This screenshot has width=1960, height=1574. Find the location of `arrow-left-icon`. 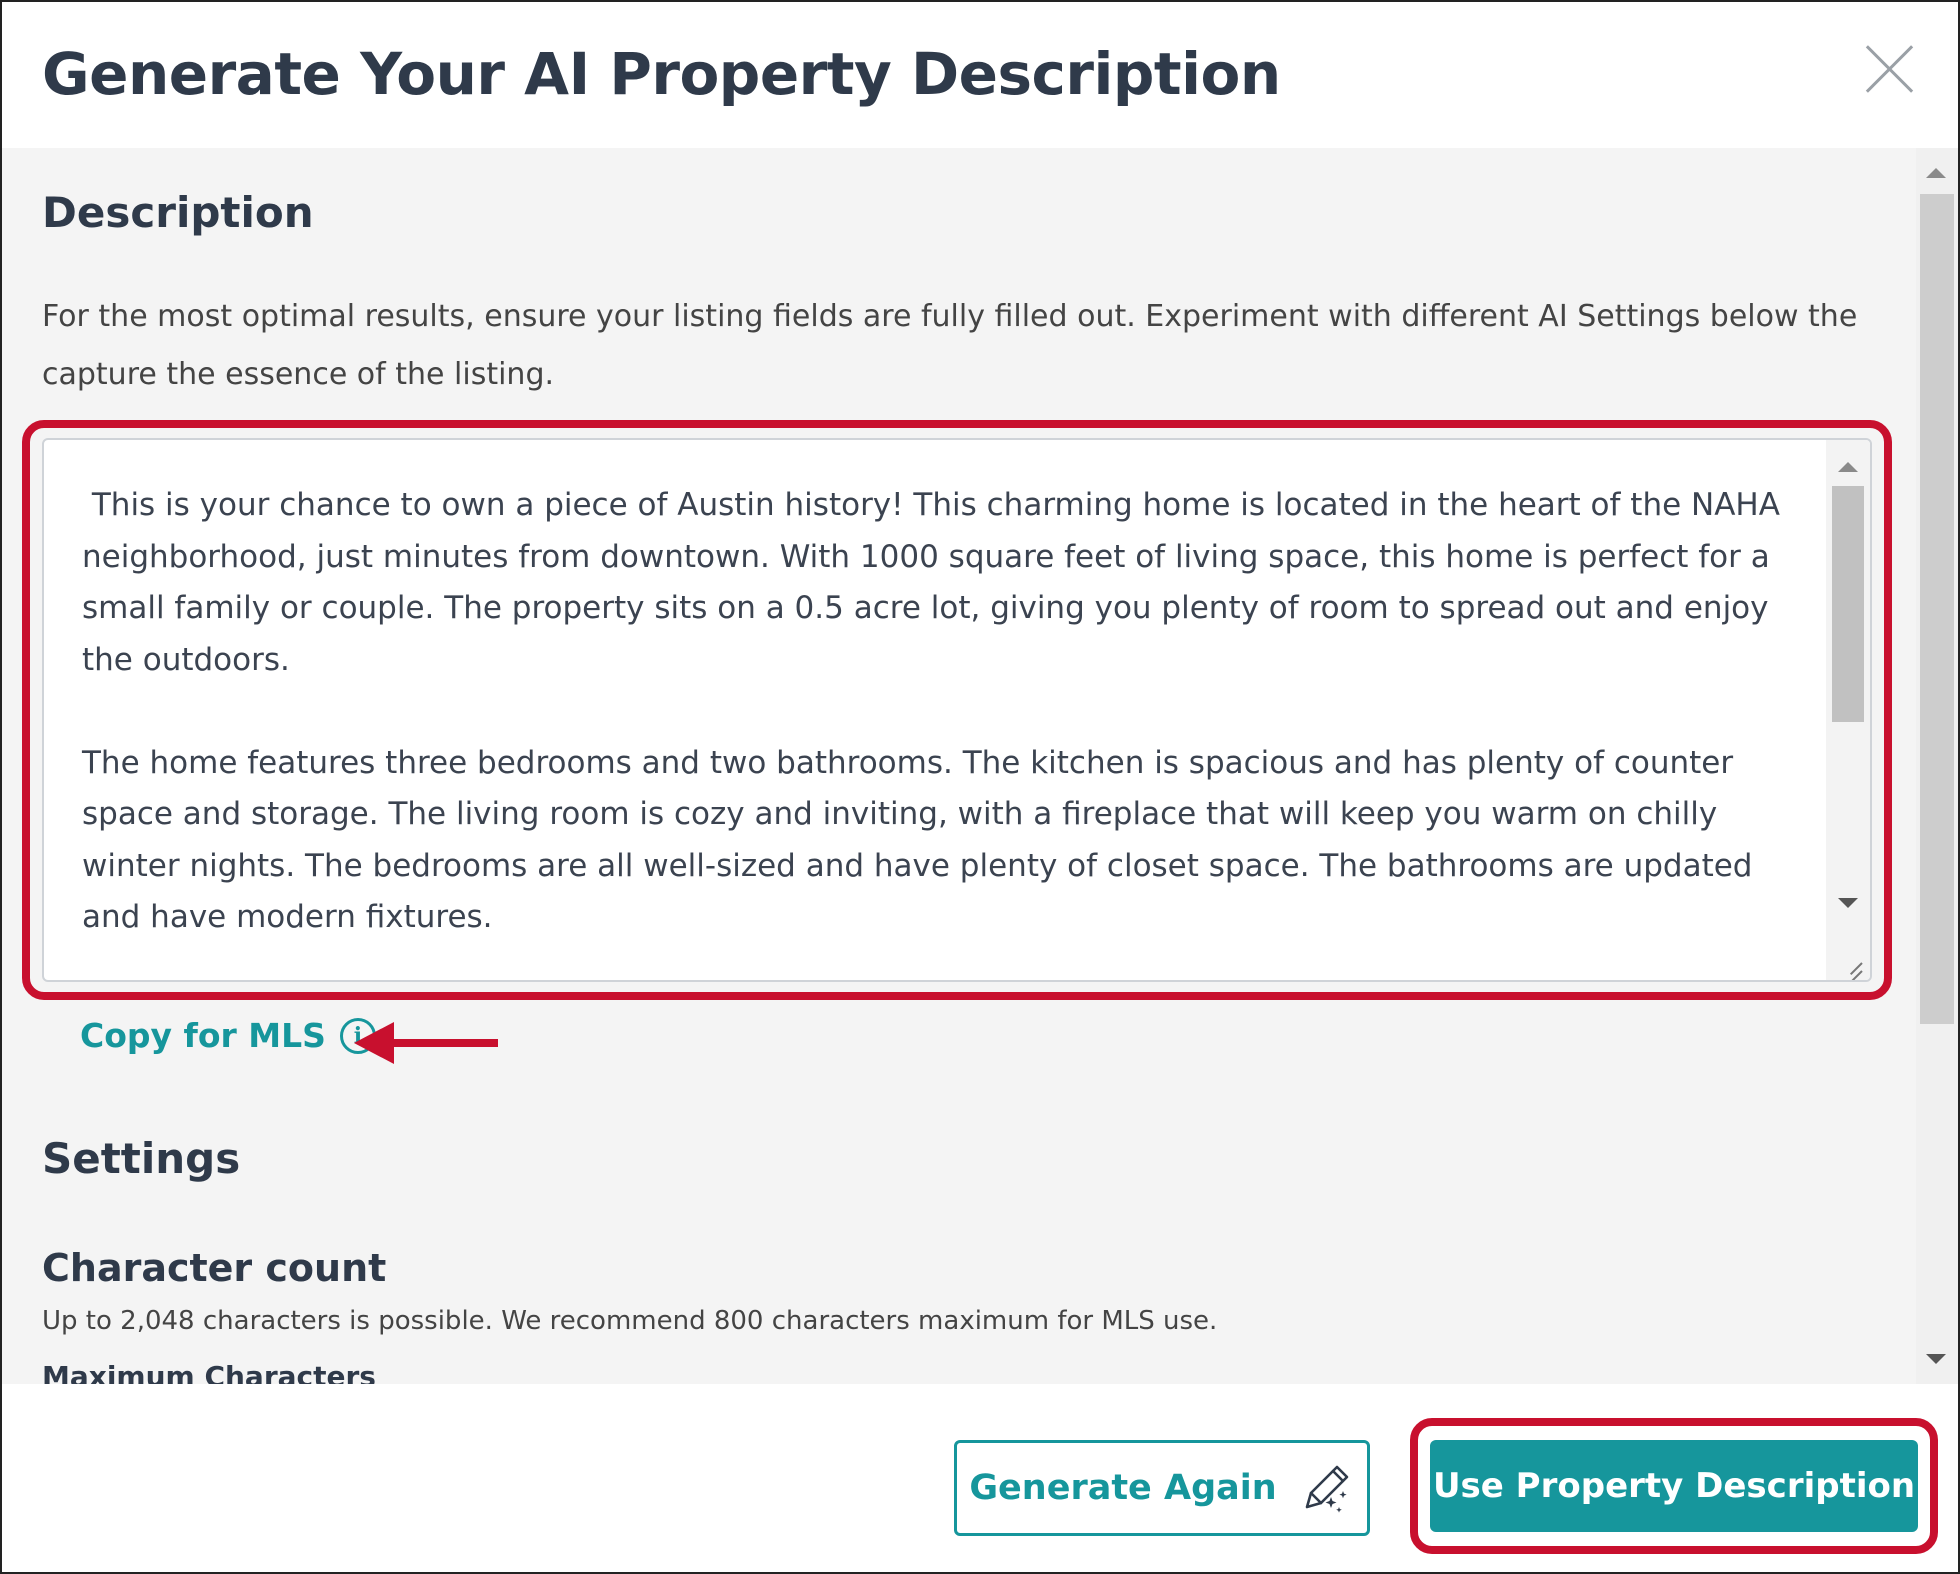

arrow-left-icon is located at coordinates (426, 1043).